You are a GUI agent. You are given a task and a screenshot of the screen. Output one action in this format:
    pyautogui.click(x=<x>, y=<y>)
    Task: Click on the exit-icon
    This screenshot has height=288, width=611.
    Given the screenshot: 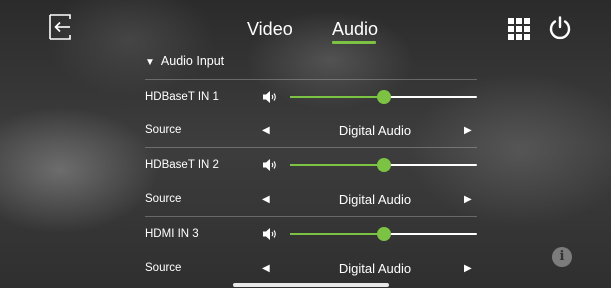 What is the action you would take?
    pyautogui.click(x=60, y=27)
    